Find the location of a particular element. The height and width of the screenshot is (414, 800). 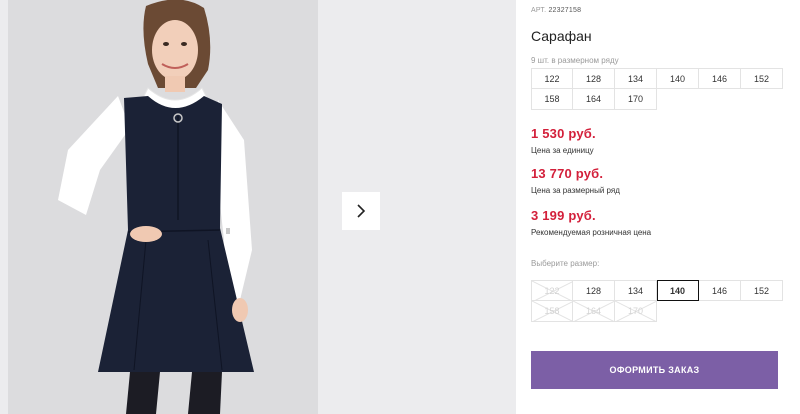

size-option-label: 152 is located at coordinates (761, 290).